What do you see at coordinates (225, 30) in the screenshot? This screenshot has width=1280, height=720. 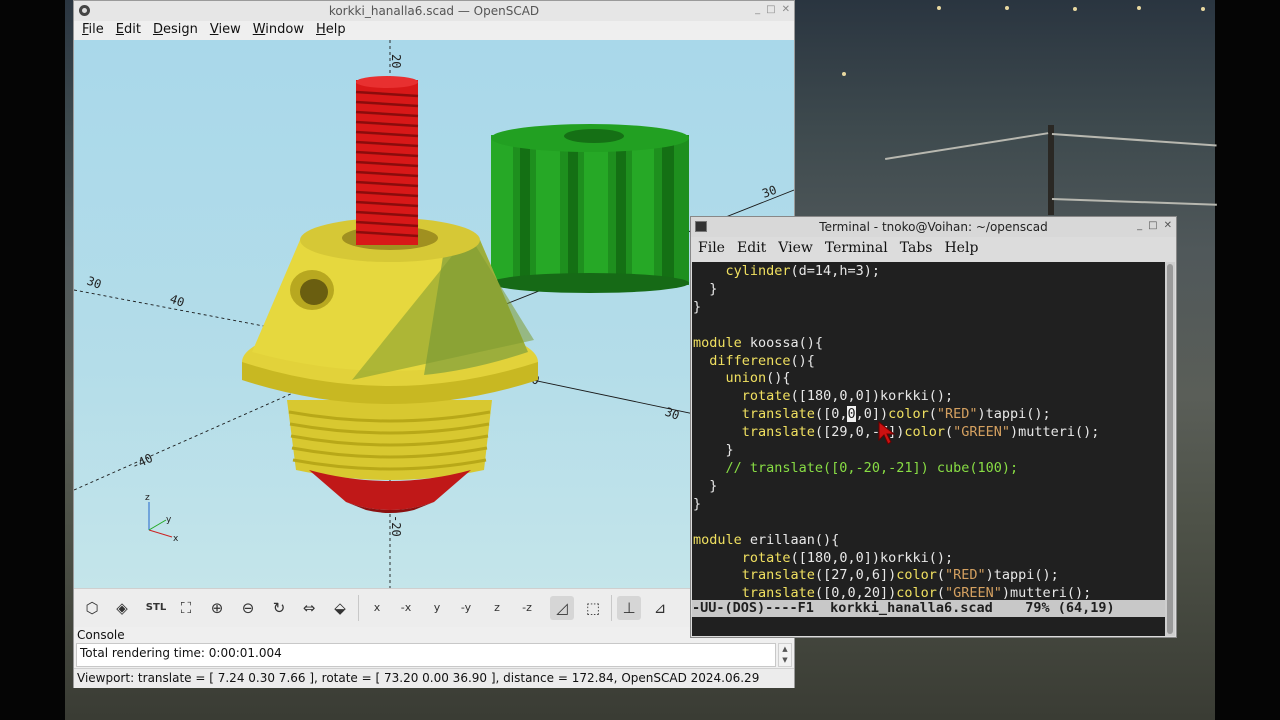 I see `menu-view: View` at bounding box center [225, 30].